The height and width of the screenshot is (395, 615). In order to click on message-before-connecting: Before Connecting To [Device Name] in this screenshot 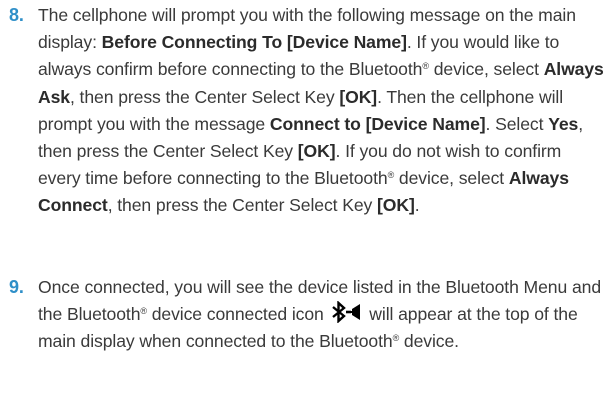, I will do `click(254, 42)`.